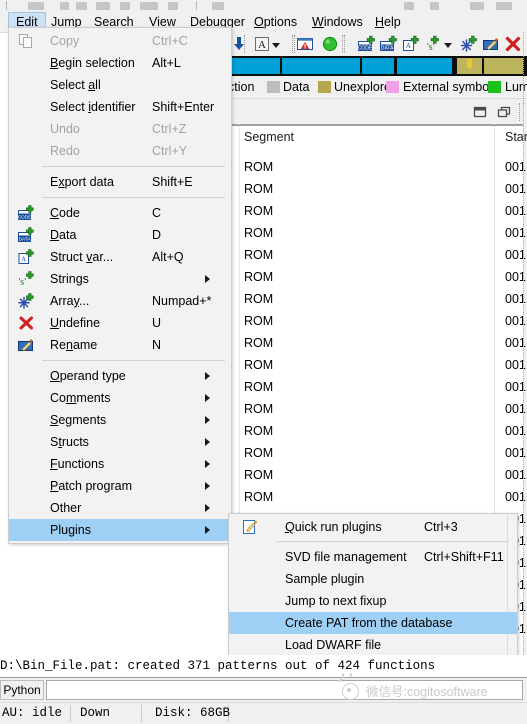  What do you see at coordinates (525, 343) in the screenshot?
I see `window-right-edge` at bounding box center [525, 343].